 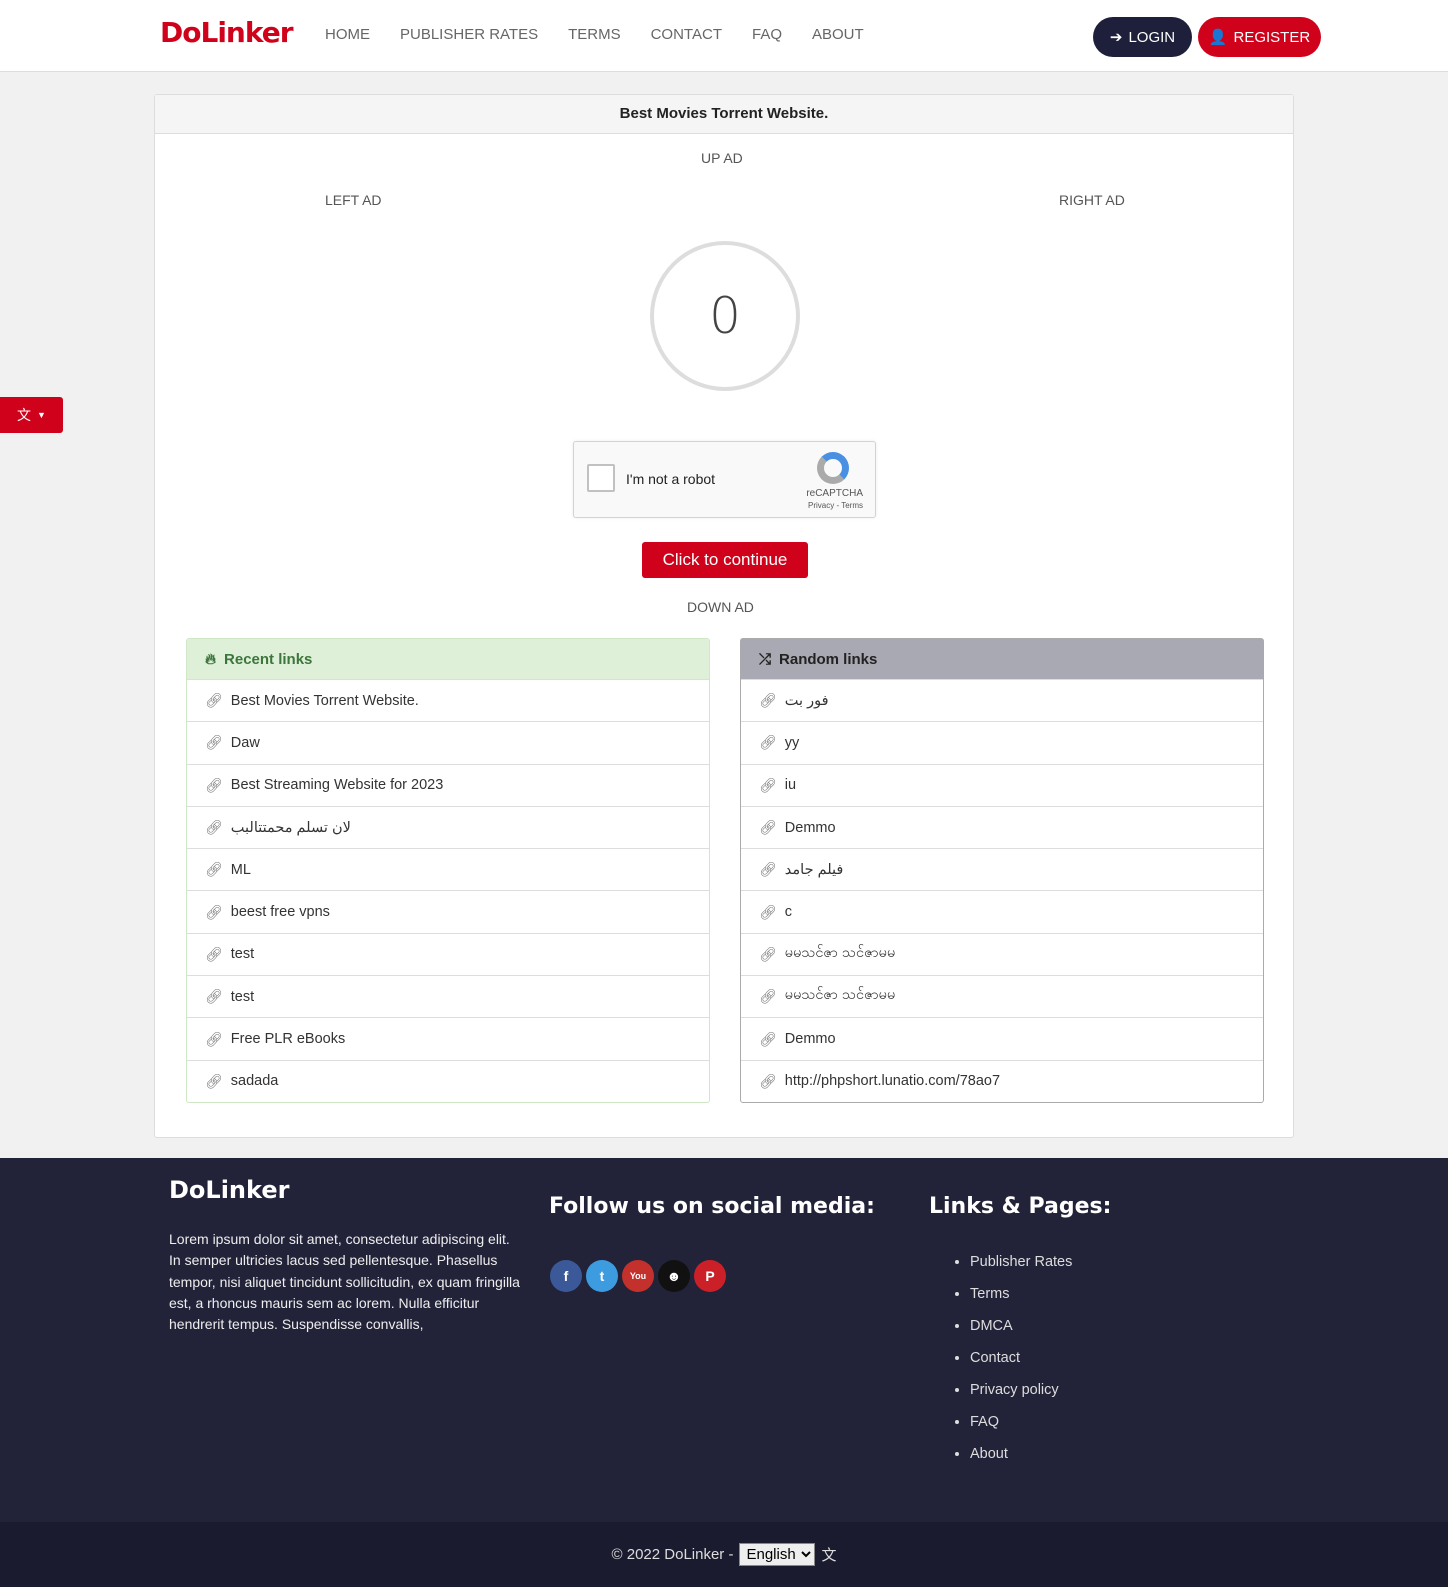 I want to click on right-ad: RIGHT AD, so click(x=1092, y=200).